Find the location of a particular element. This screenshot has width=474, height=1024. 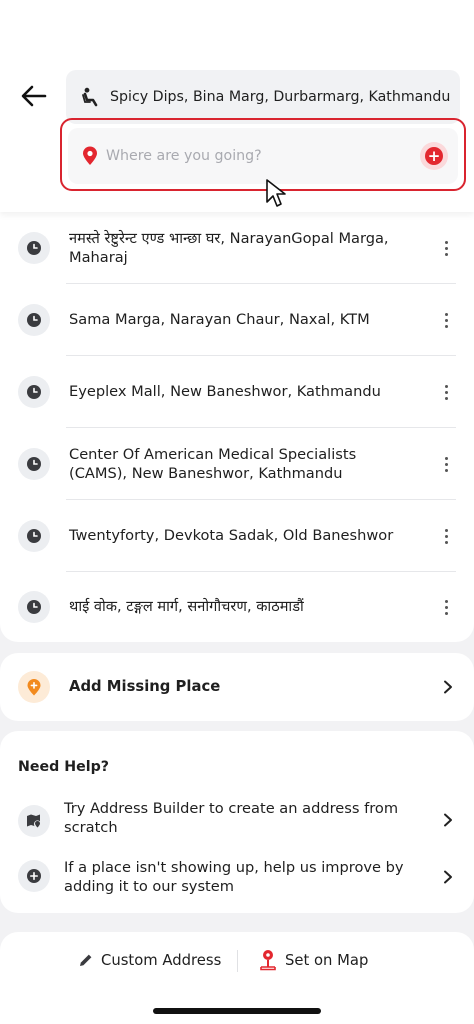

set-on-map-button: Set on Map is located at coordinates (313, 960).